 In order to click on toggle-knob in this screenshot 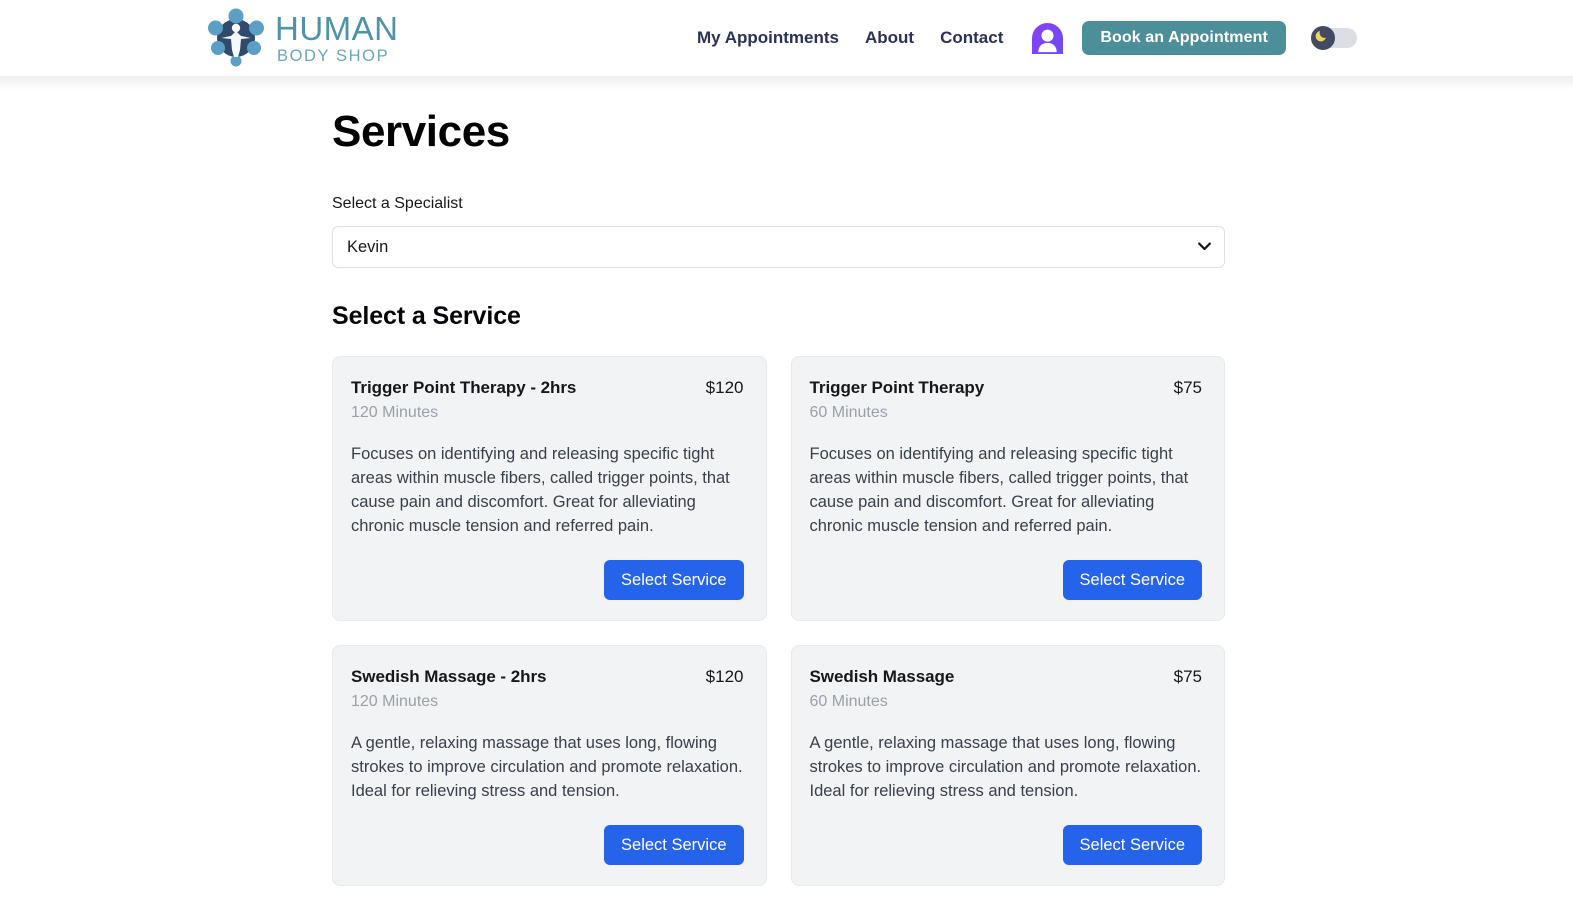, I will do `click(1322, 38)`.